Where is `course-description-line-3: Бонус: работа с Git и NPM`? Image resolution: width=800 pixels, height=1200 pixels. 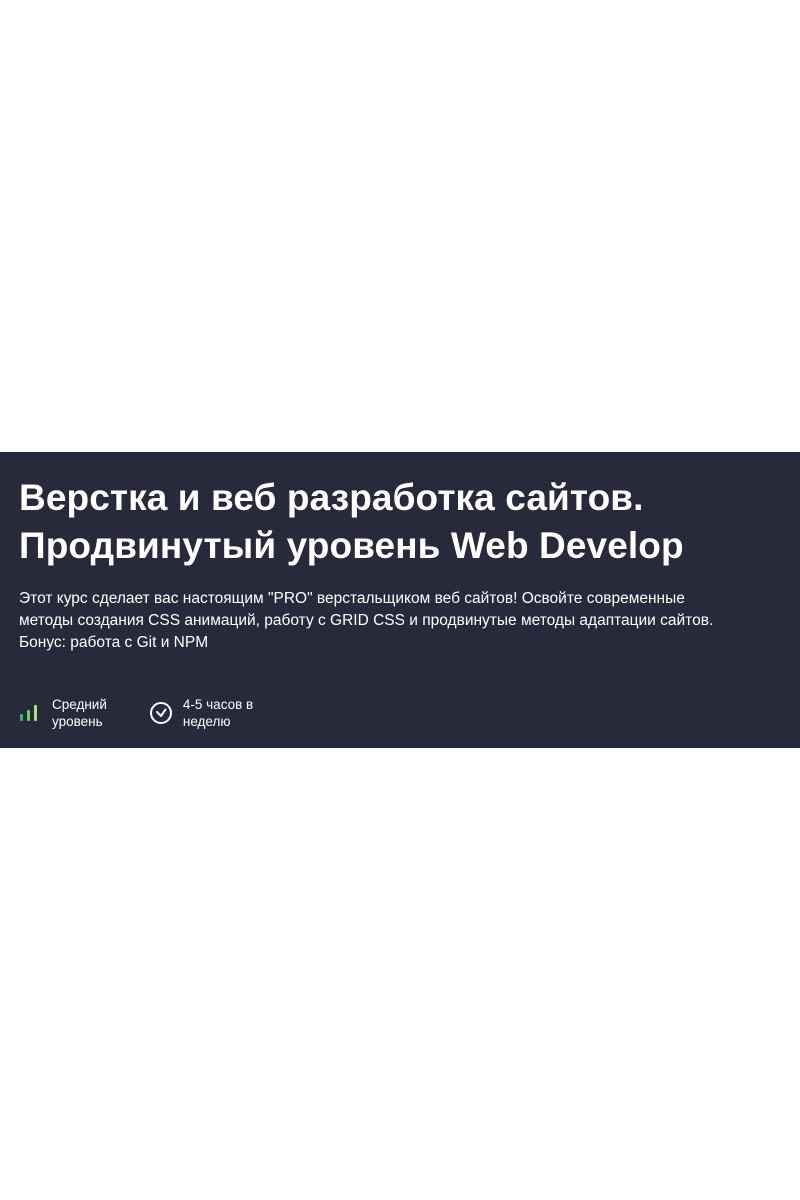 course-description-line-3: Бонус: работа с Git и NPM is located at coordinates (114, 642).